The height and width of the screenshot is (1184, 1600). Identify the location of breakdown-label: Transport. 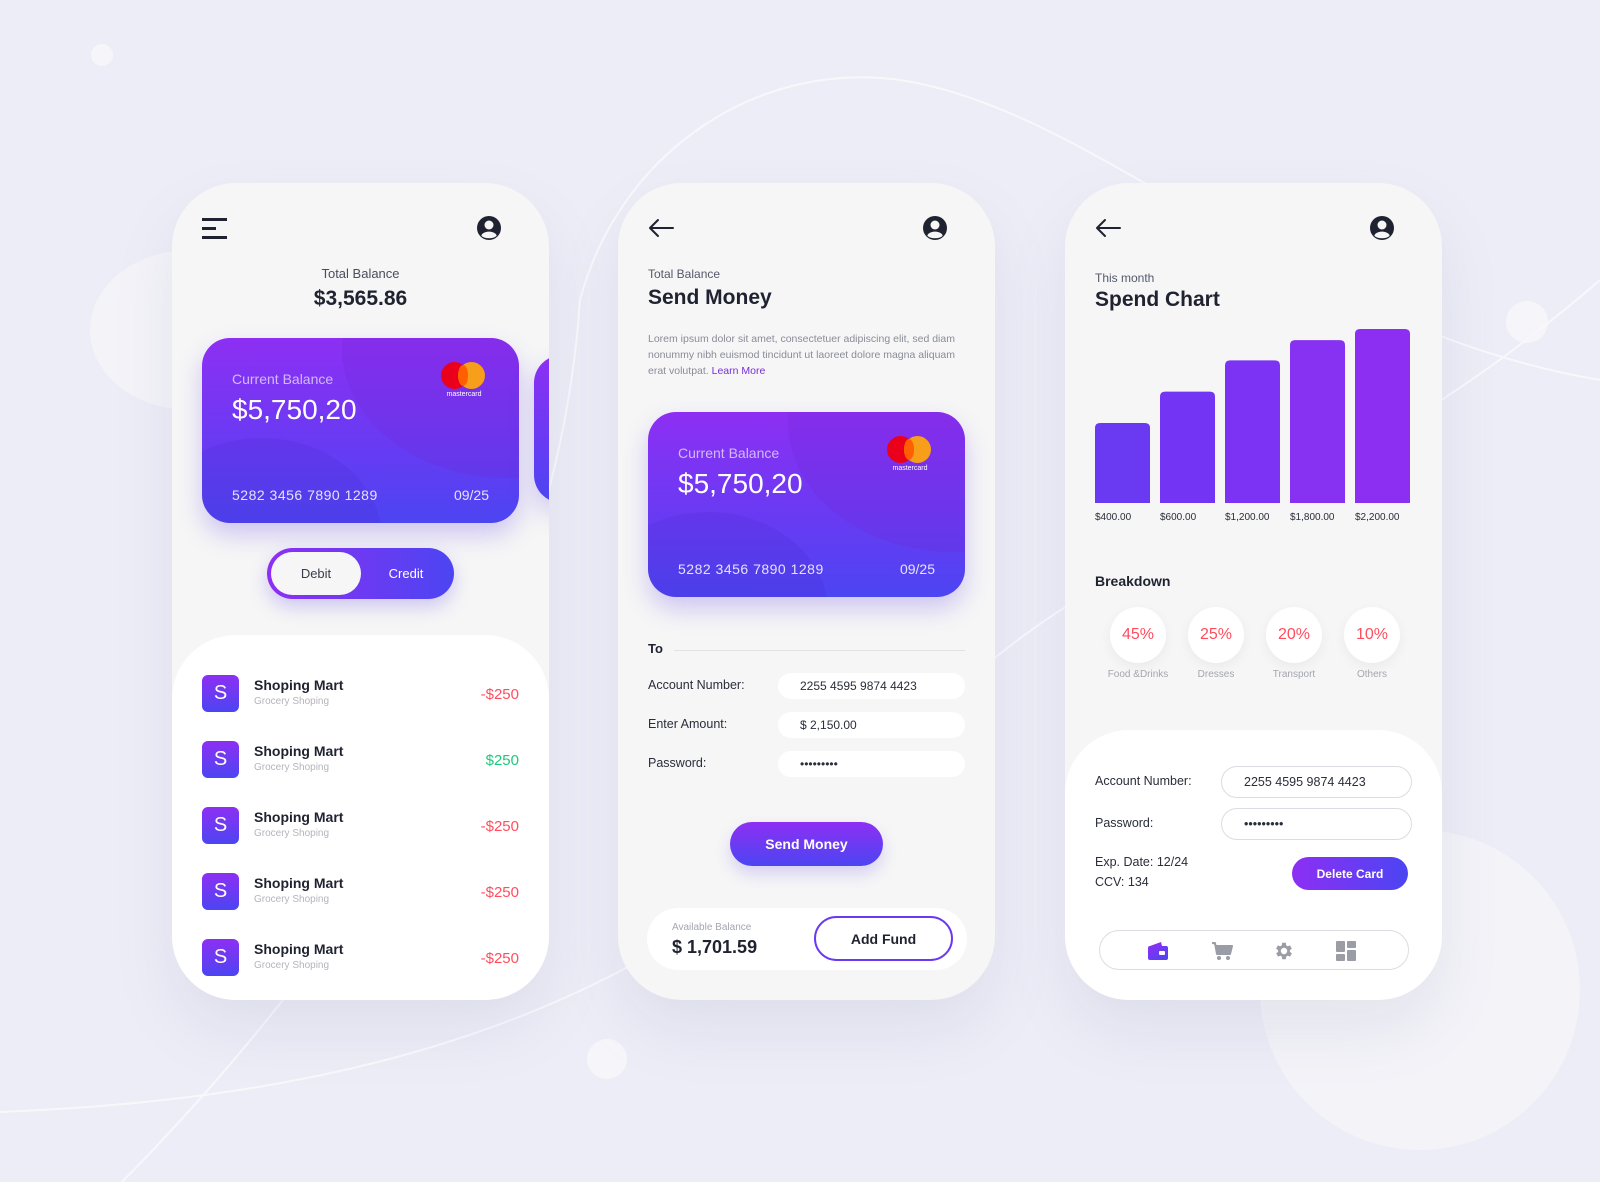
(1294, 674).